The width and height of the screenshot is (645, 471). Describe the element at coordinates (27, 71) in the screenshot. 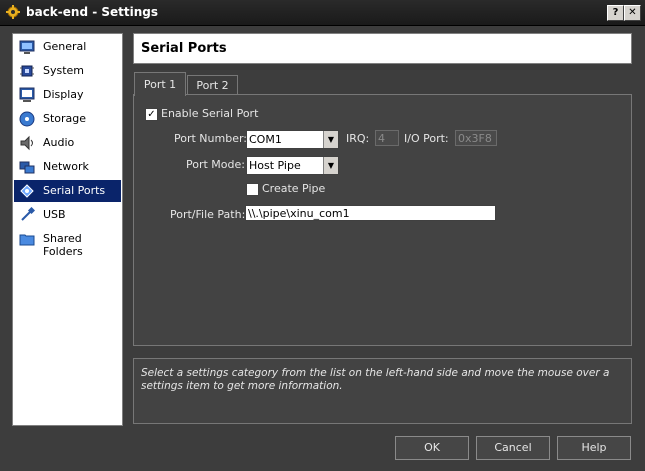

I see `chip-icon` at that location.